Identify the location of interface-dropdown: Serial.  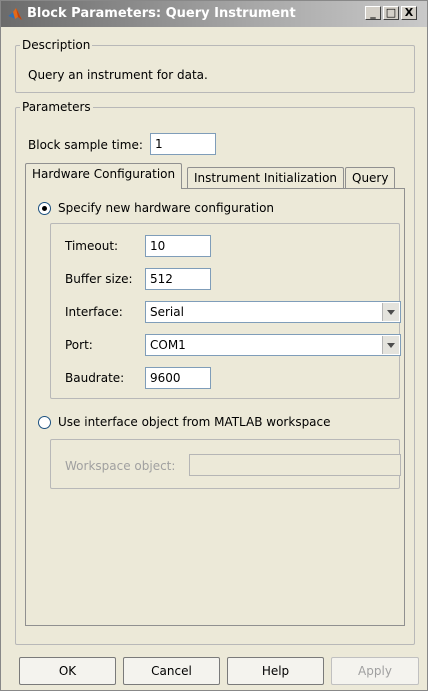
(273, 312).